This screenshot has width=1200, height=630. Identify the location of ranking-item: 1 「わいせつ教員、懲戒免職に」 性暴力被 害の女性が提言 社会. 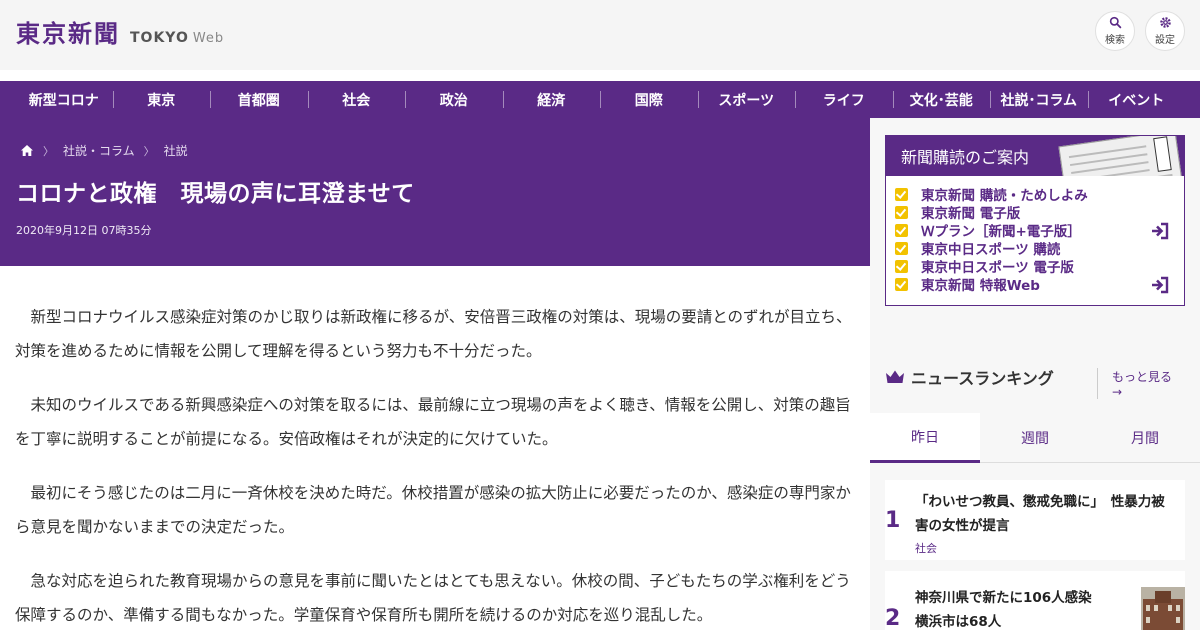
(1035, 520).